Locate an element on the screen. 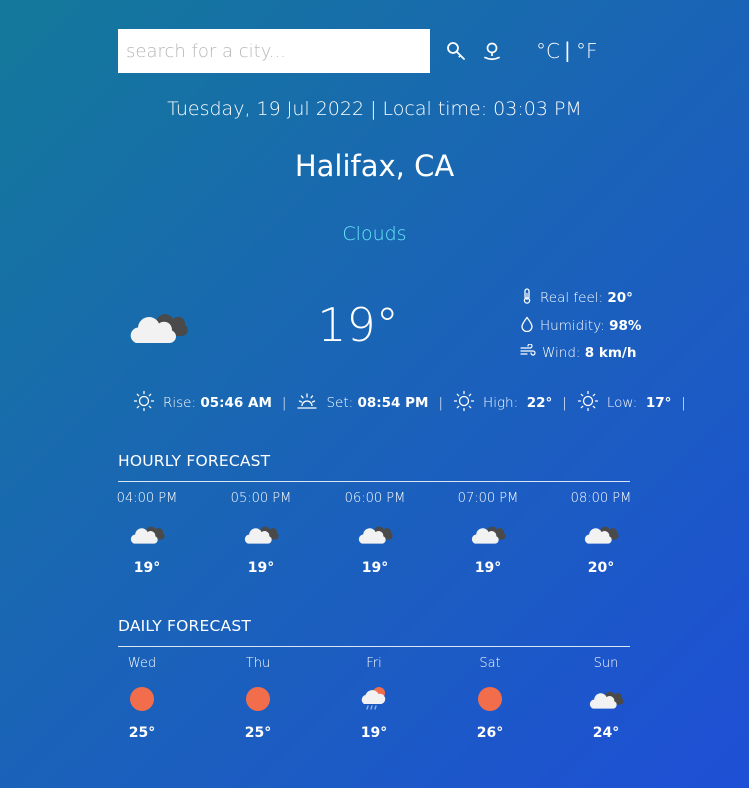 The height and width of the screenshot is (788, 749). set-value: 08:54 PM is located at coordinates (393, 403).